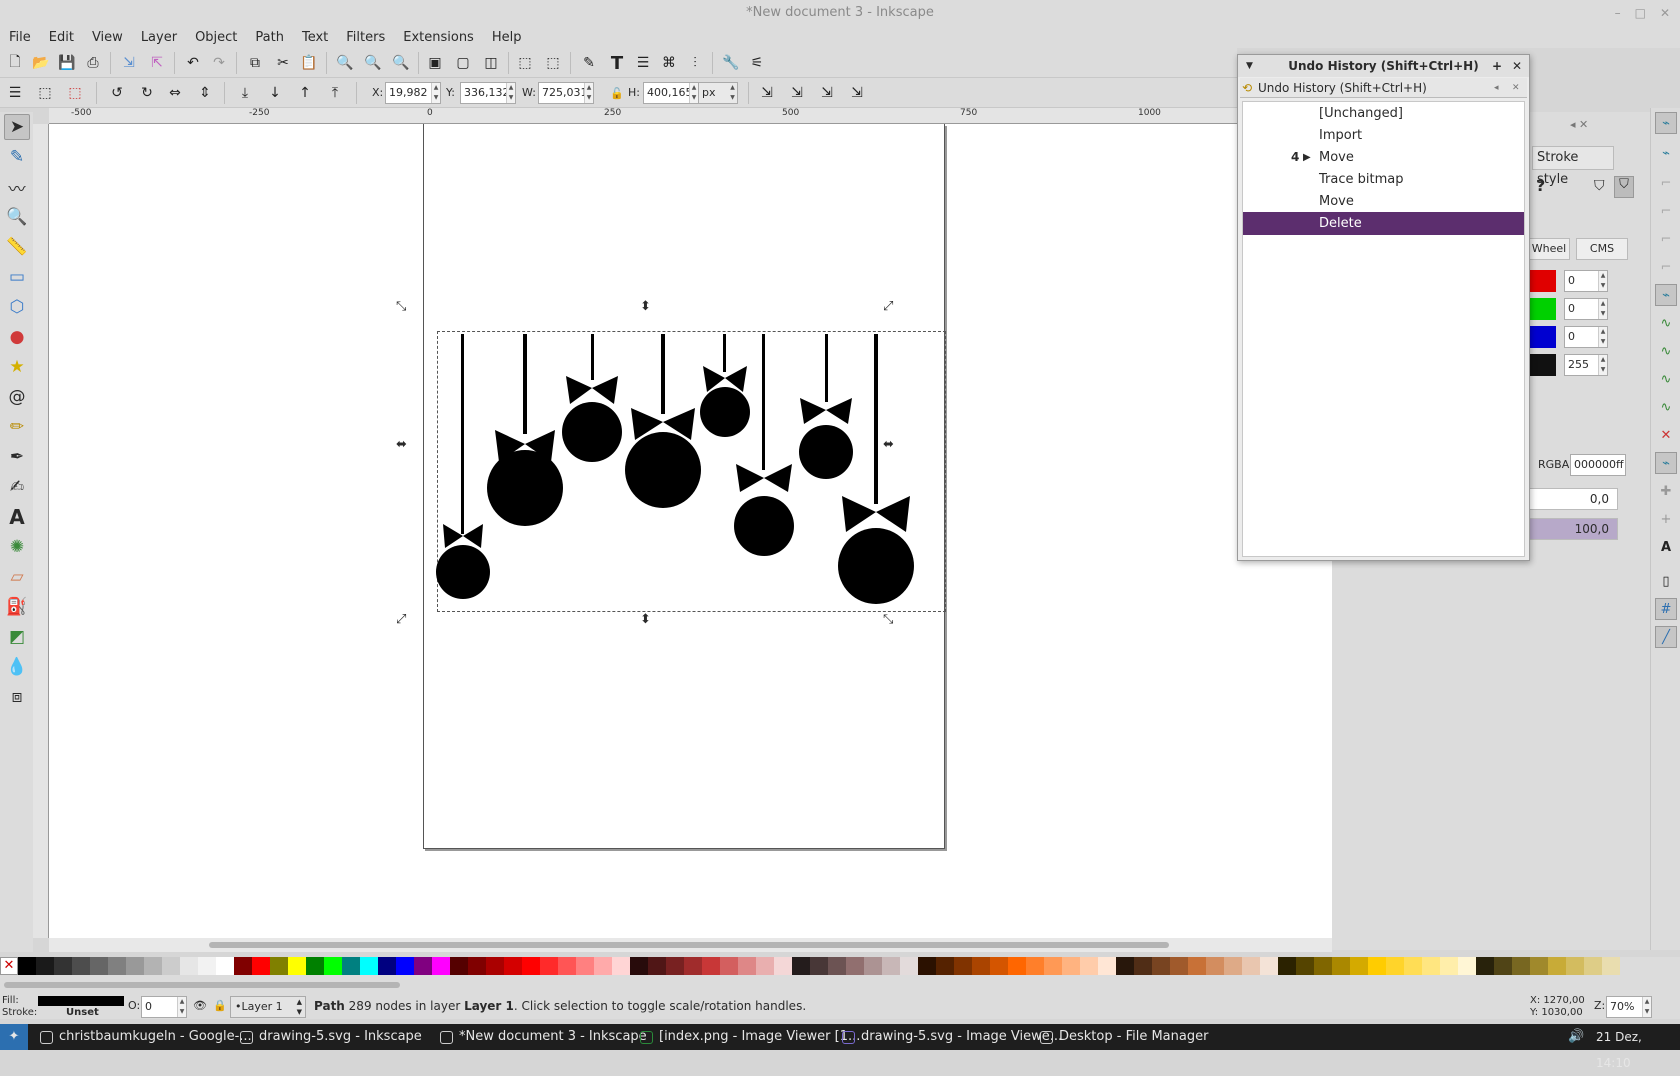 Image resolution: width=1680 pixels, height=1076 pixels. What do you see at coordinates (159, 37) in the screenshot?
I see `menu-layer: Layer` at bounding box center [159, 37].